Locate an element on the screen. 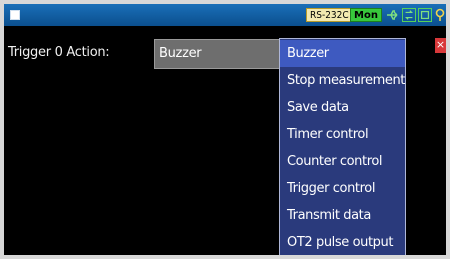 The width and height of the screenshot is (450, 259). status-bar: RS-232C Mon is located at coordinates (225, 15).